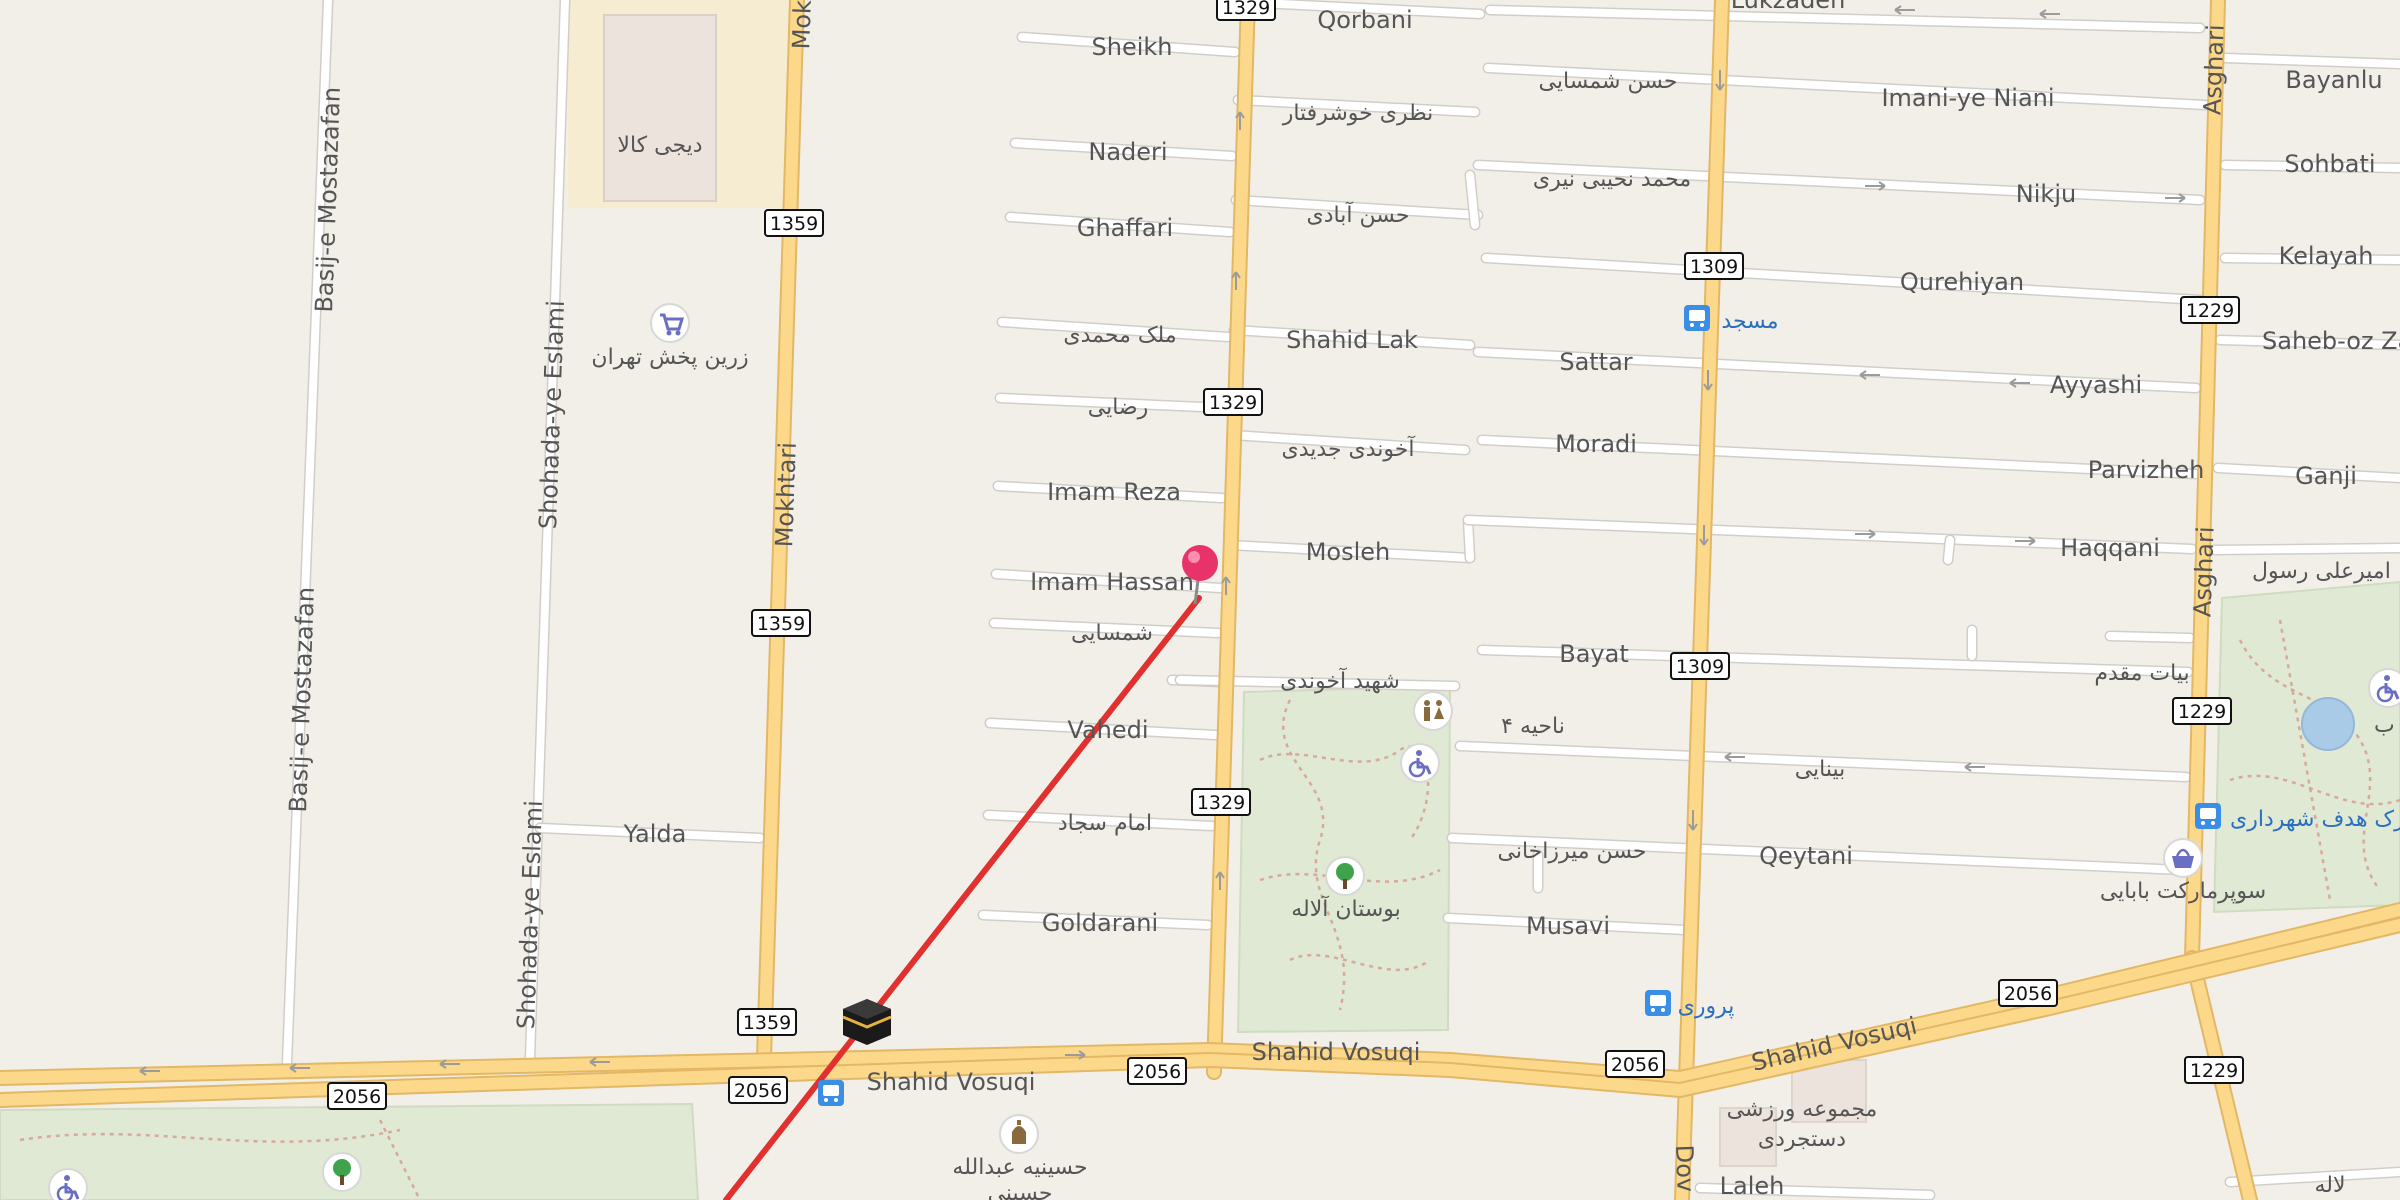 The width and height of the screenshot is (2400, 1200). Describe the element at coordinates (669, 357) in the screenshot. I see `poi-label-zarrin: زرین پخش تهران` at that location.